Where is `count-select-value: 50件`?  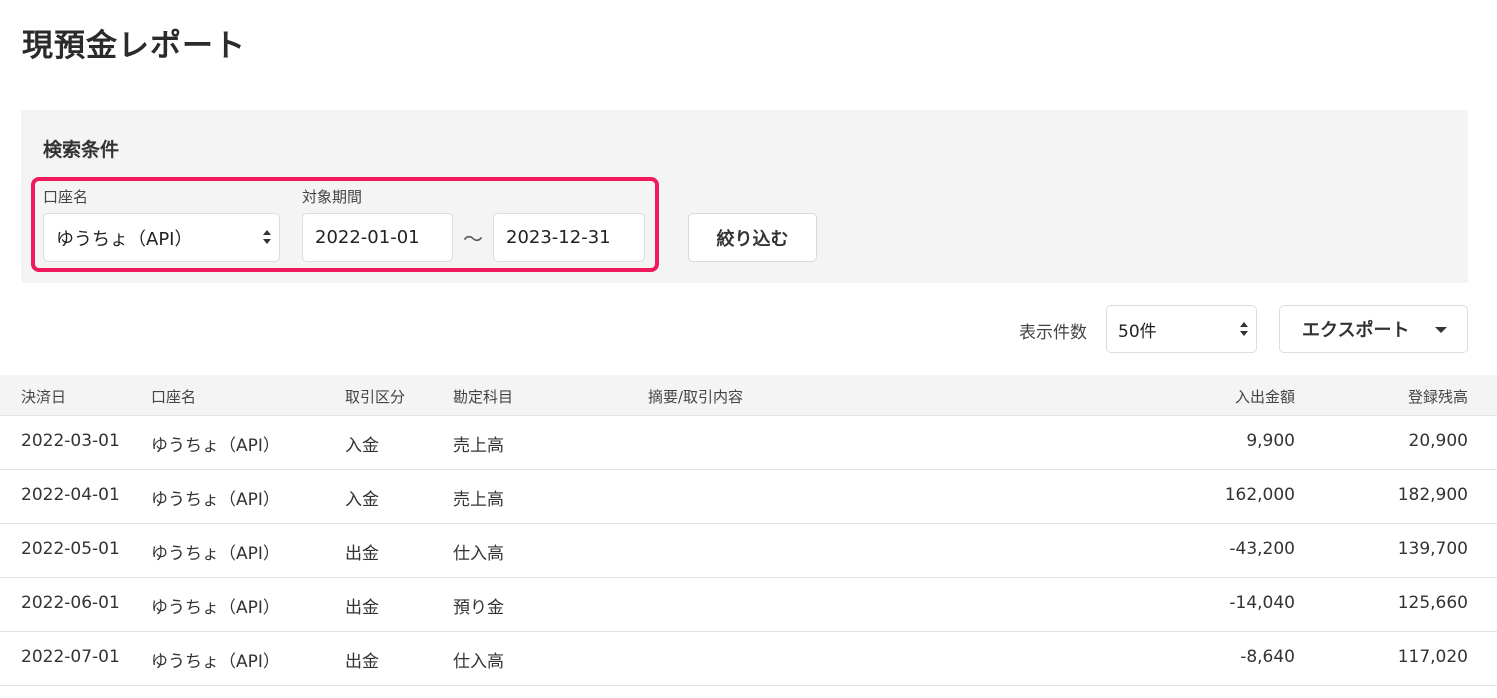 count-select-value: 50件 is located at coordinates (1137, 331).